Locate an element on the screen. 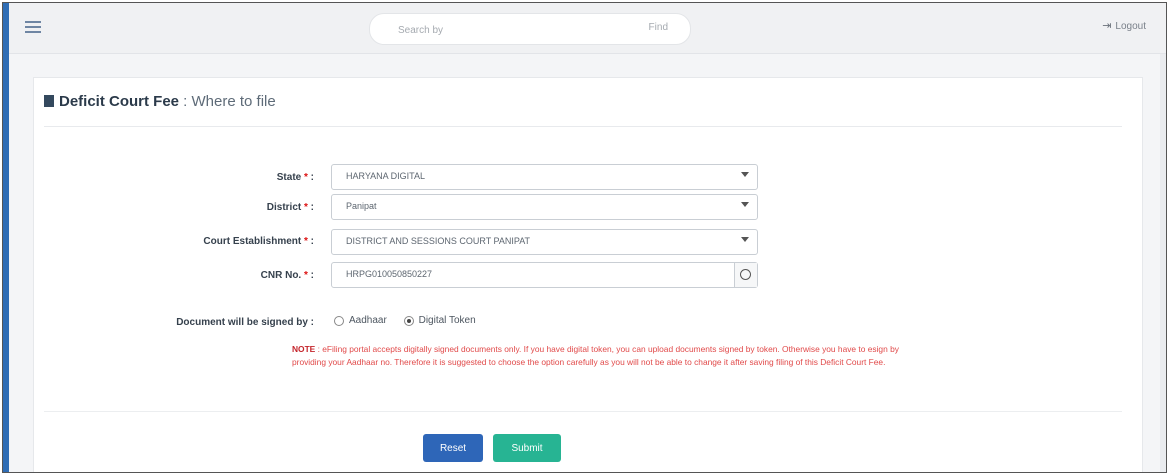 This screenshot has width=1173, height=475. cnr-addon-button is located at coordinates (745, 275).